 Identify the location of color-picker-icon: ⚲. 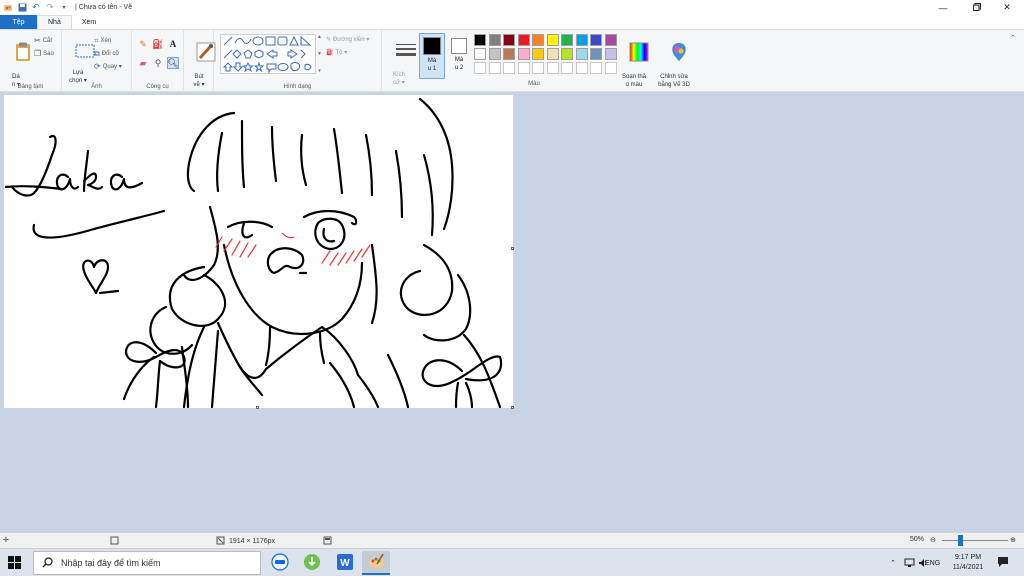
(158, 63).